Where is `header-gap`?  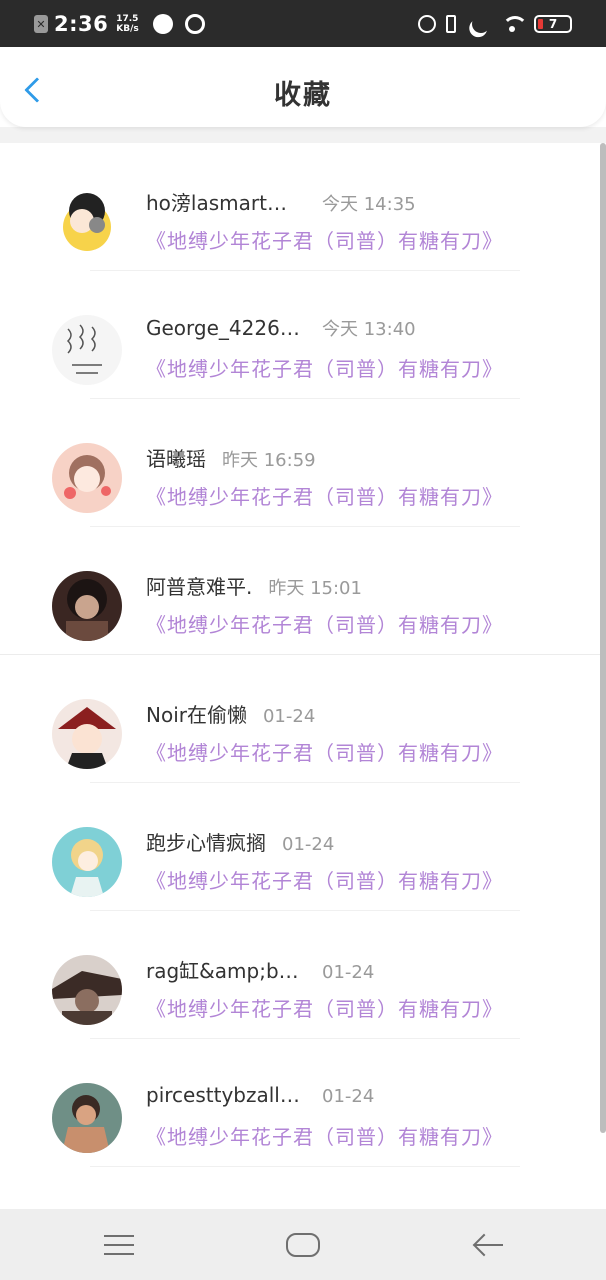
header-gap is located at coordinates (303, 135).